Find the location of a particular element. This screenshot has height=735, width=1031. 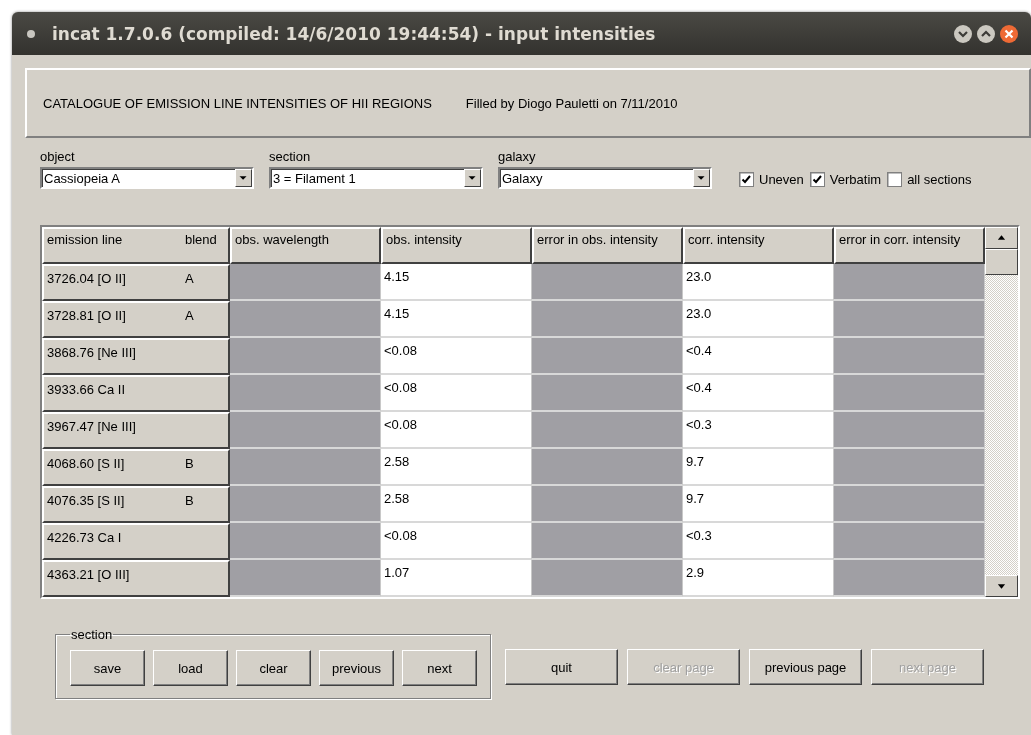

column-header: error in obs. intensity is located at coordinates (607, 245).